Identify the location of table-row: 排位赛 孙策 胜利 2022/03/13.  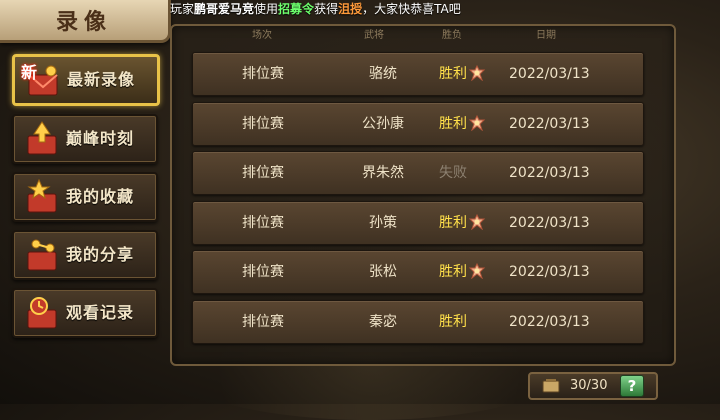
(418, 223).